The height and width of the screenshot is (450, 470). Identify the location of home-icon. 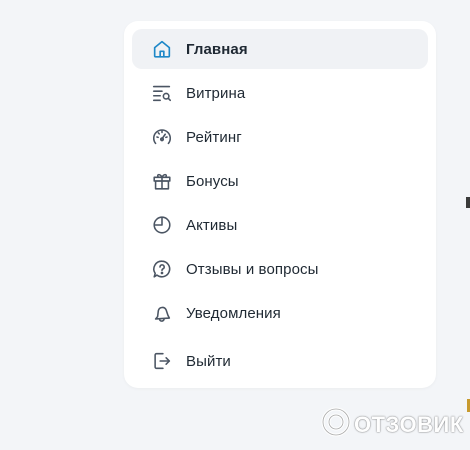
(162, 49).